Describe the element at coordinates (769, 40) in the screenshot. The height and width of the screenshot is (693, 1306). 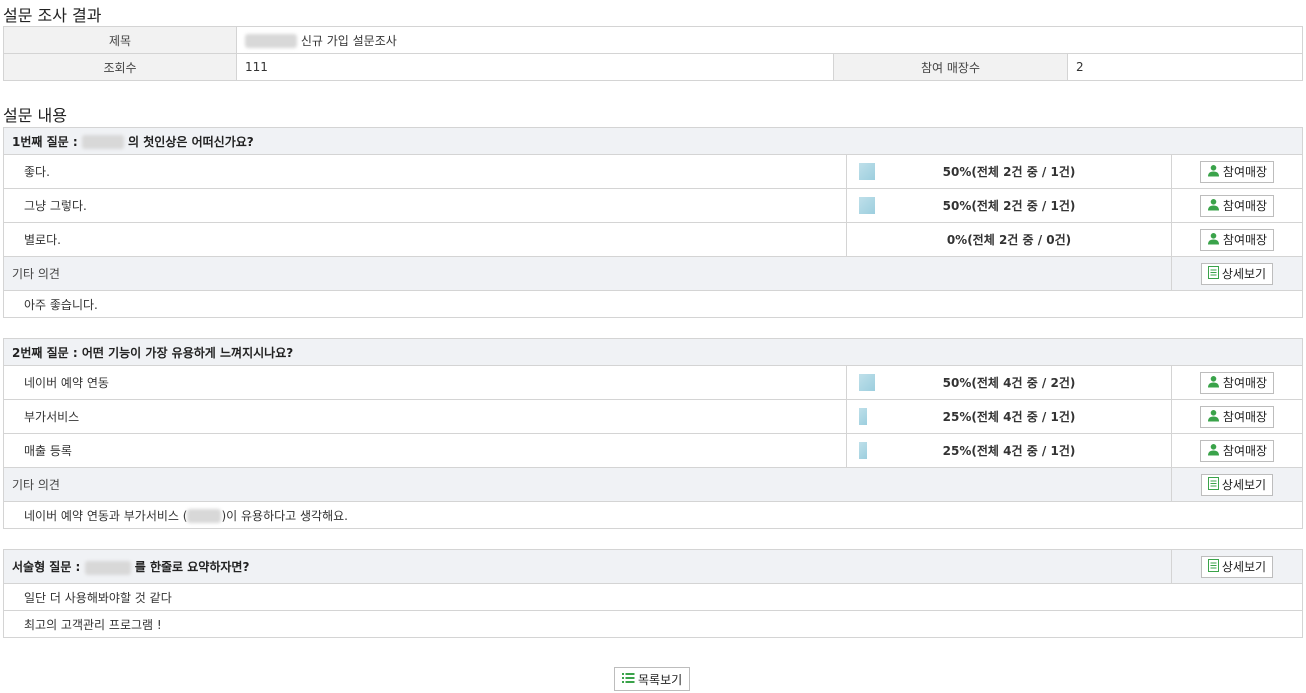
I see `title-value-cell: 신규 가입 설문조사` at that location.